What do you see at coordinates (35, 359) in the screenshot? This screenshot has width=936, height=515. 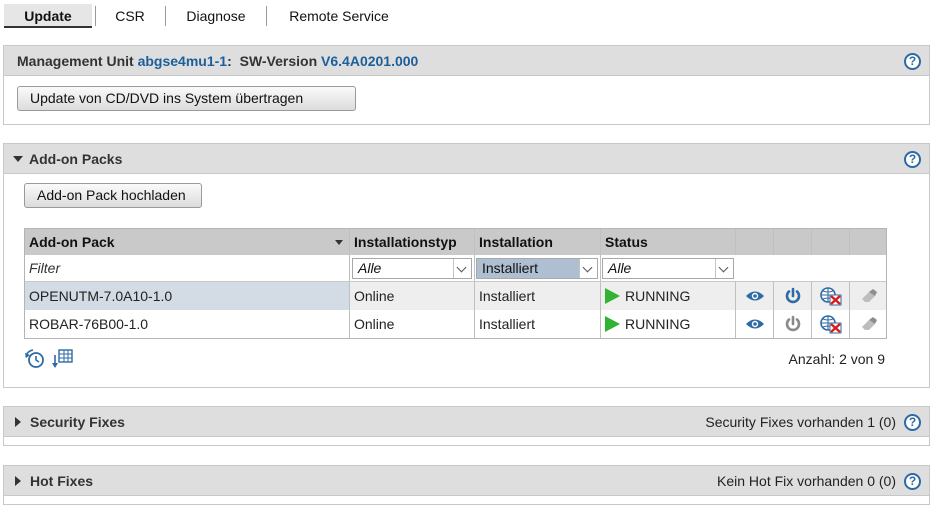 I see `refresh-clock-icon` at bounding box center [35, 359].